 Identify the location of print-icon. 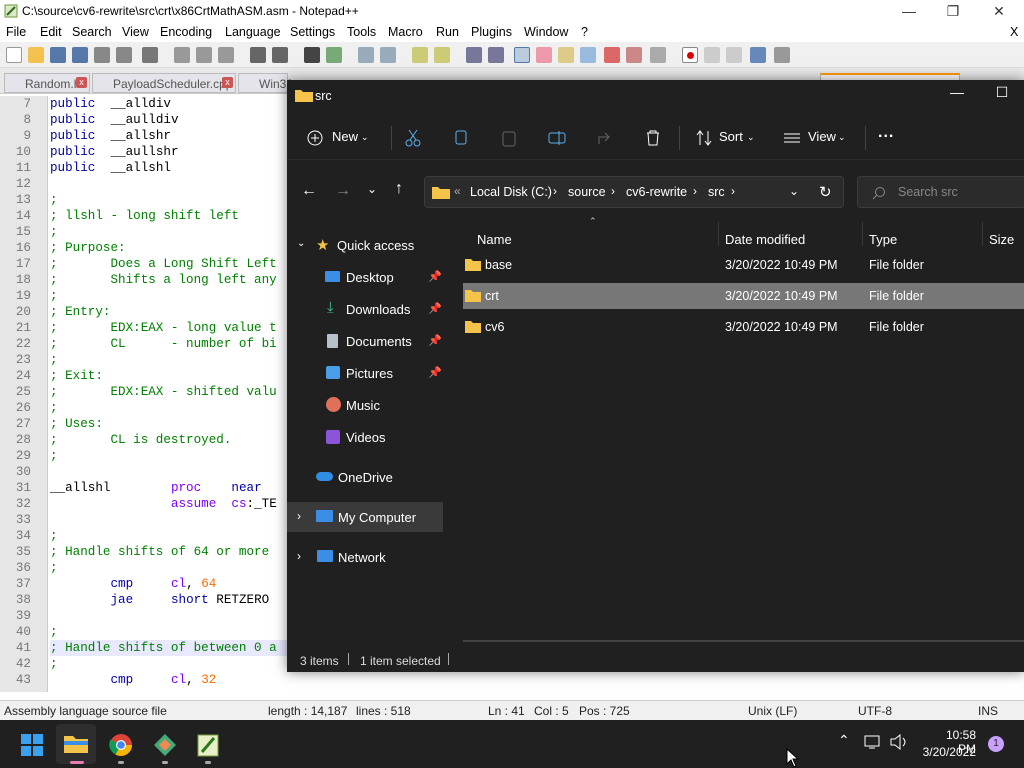
(150, 55).